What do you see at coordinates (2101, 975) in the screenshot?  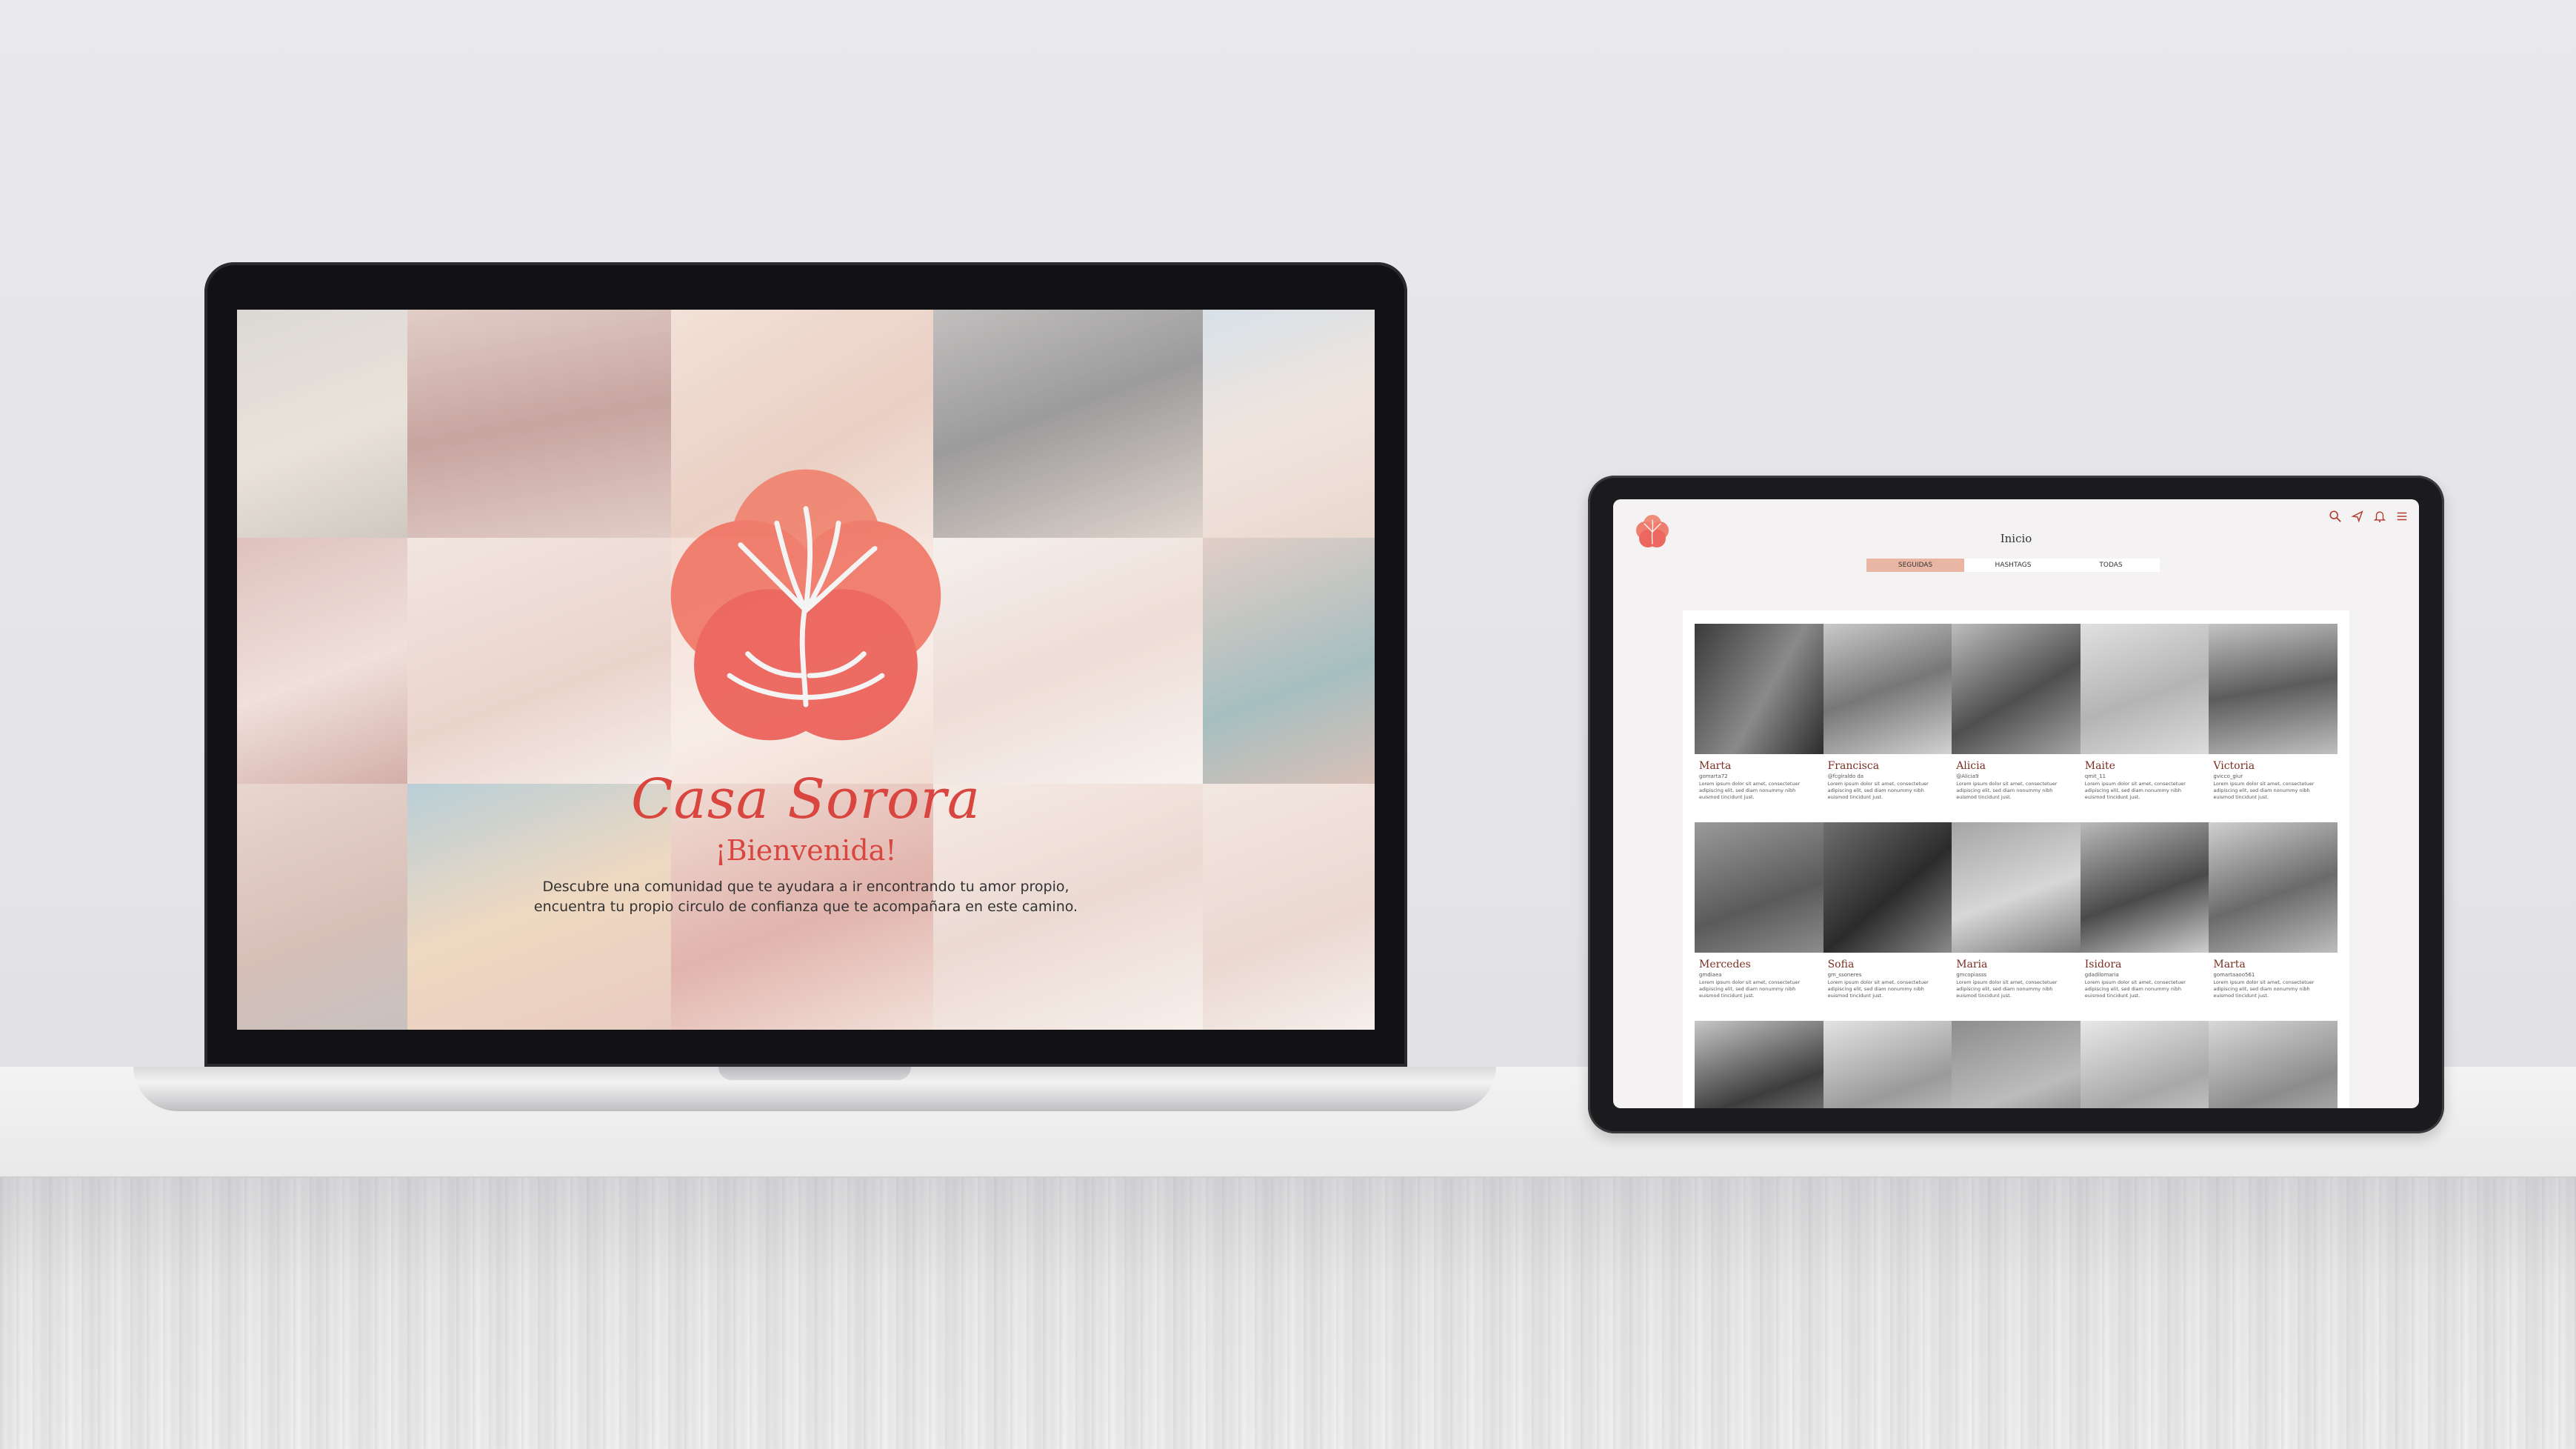 I see `profile-handle: gdadilomaria` at bounding box center [2101, 975].